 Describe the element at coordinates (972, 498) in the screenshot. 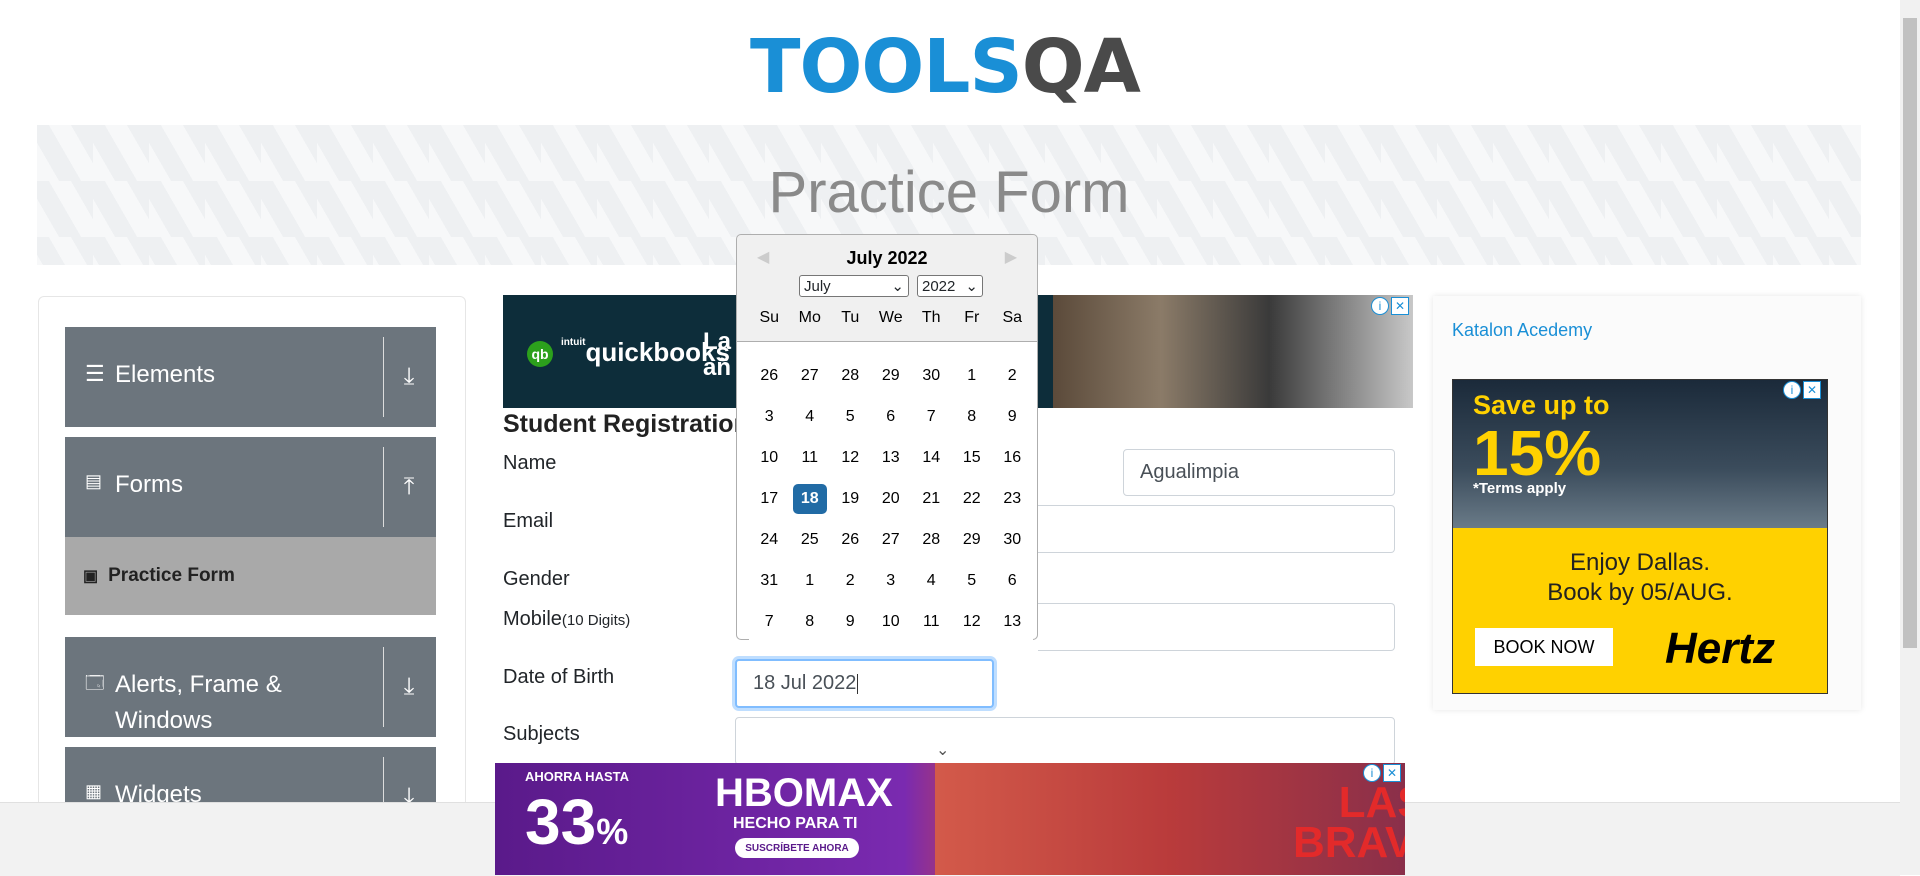

I see `day-cell: 22` at that location.